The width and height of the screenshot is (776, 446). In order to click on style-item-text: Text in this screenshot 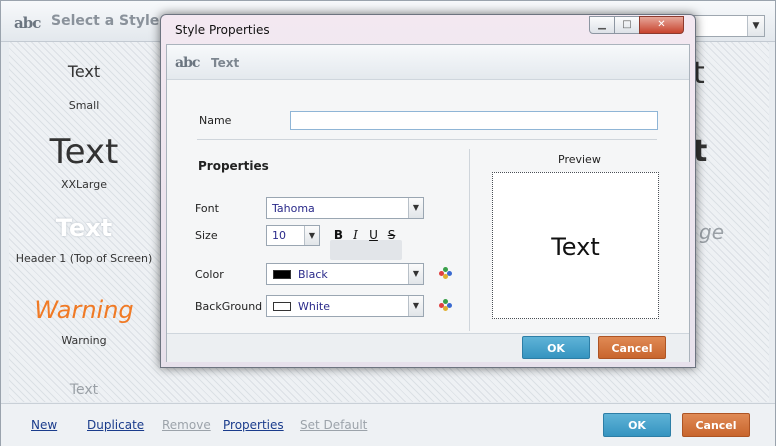, I will do `click(84, 390)`.